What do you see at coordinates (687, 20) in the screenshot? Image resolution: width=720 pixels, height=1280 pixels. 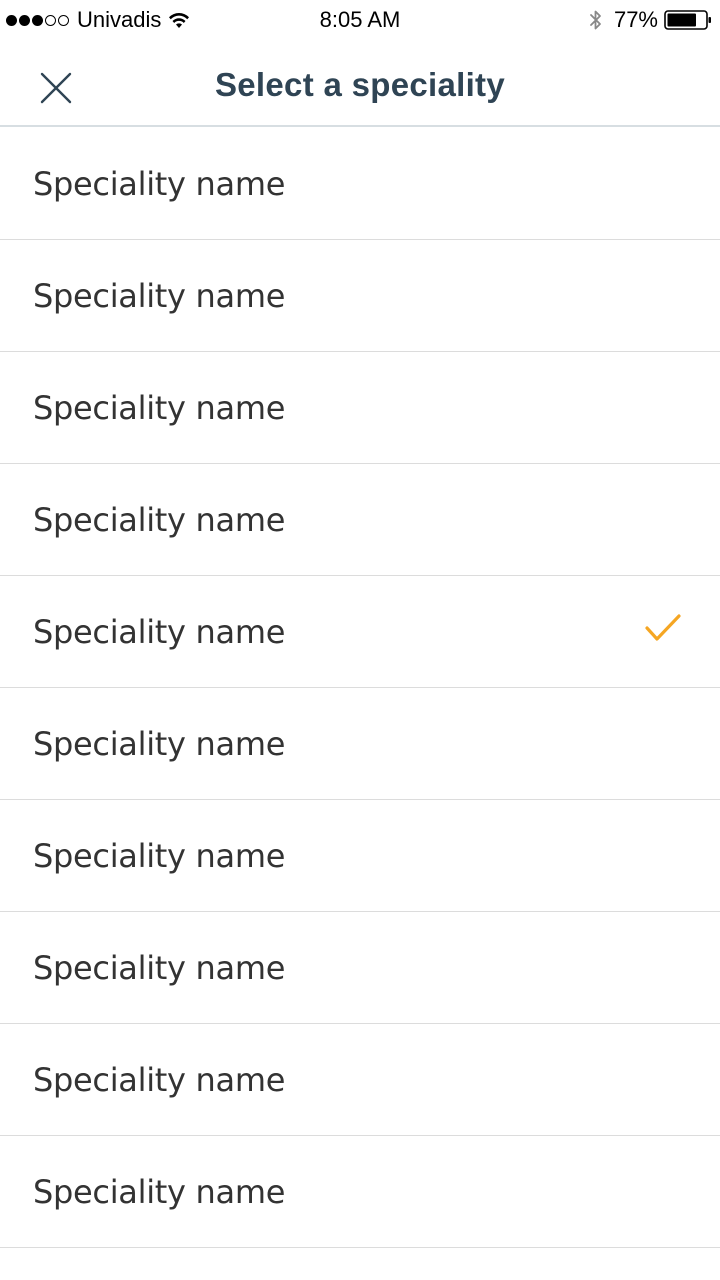 I see `battery-icon` at bounding box center [687, 20].